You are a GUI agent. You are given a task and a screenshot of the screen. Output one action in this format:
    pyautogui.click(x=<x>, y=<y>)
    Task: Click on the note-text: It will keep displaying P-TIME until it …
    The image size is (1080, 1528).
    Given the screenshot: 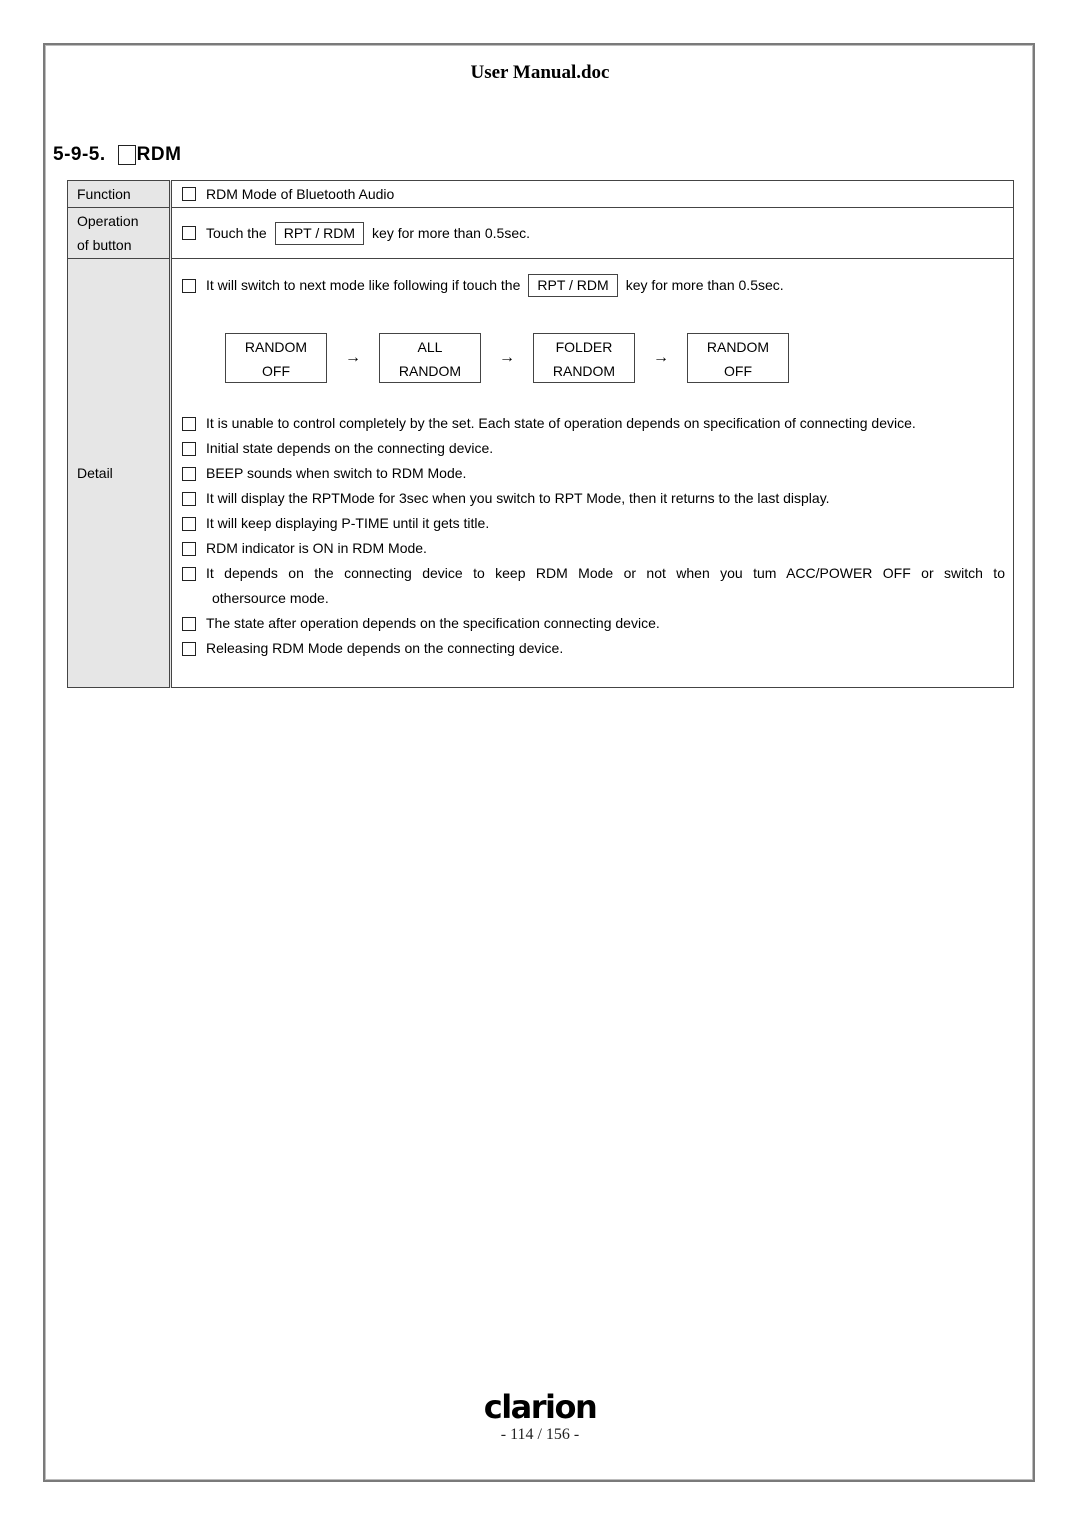 What is the action you would take?
    pyautogui.click(x=348, y=523)
    